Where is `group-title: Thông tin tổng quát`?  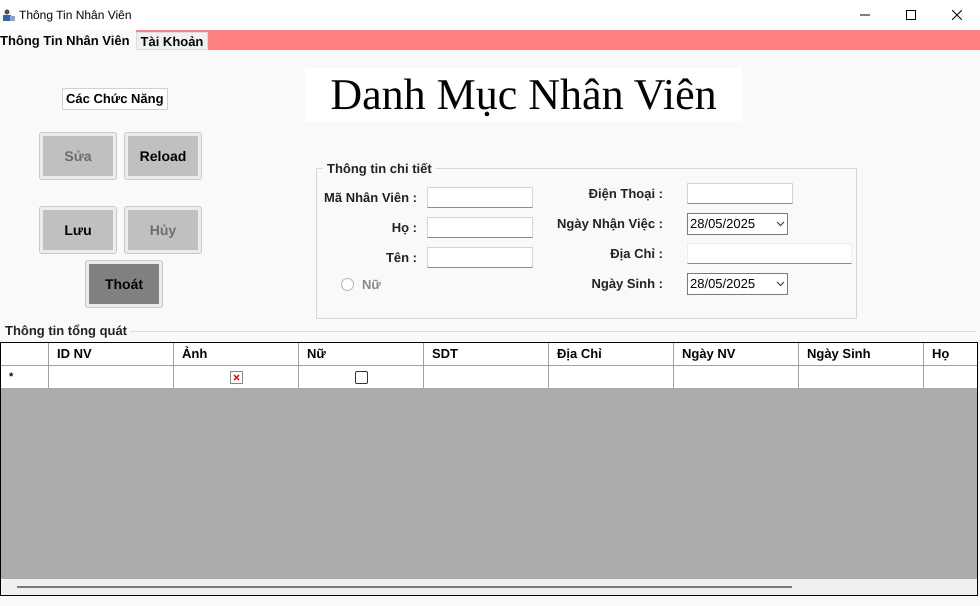 group-title: Thông tin tổng quát is located at coordinates (66, 331).